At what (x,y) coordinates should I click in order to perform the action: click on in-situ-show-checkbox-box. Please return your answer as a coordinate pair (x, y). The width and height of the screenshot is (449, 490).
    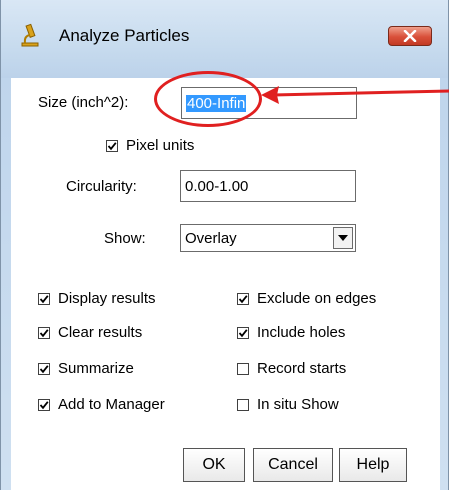
    Looking at the image, I should click on (243, 404).